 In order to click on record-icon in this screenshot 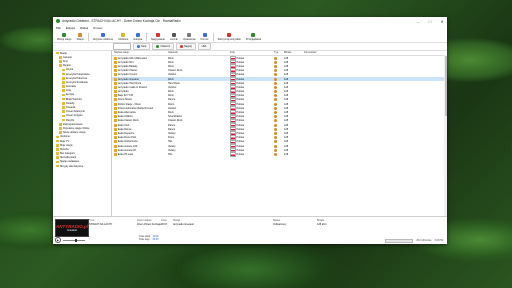, I will do `click(182, 46)`.